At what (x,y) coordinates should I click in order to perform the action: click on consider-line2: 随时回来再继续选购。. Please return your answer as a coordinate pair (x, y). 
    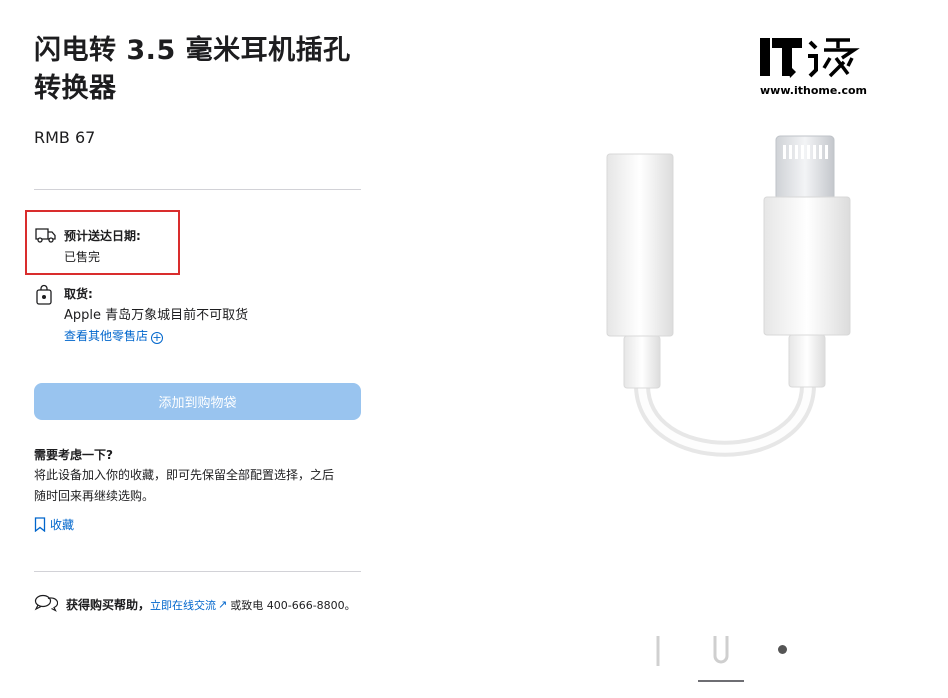
    Looking at the image, I should click on (94, 496).